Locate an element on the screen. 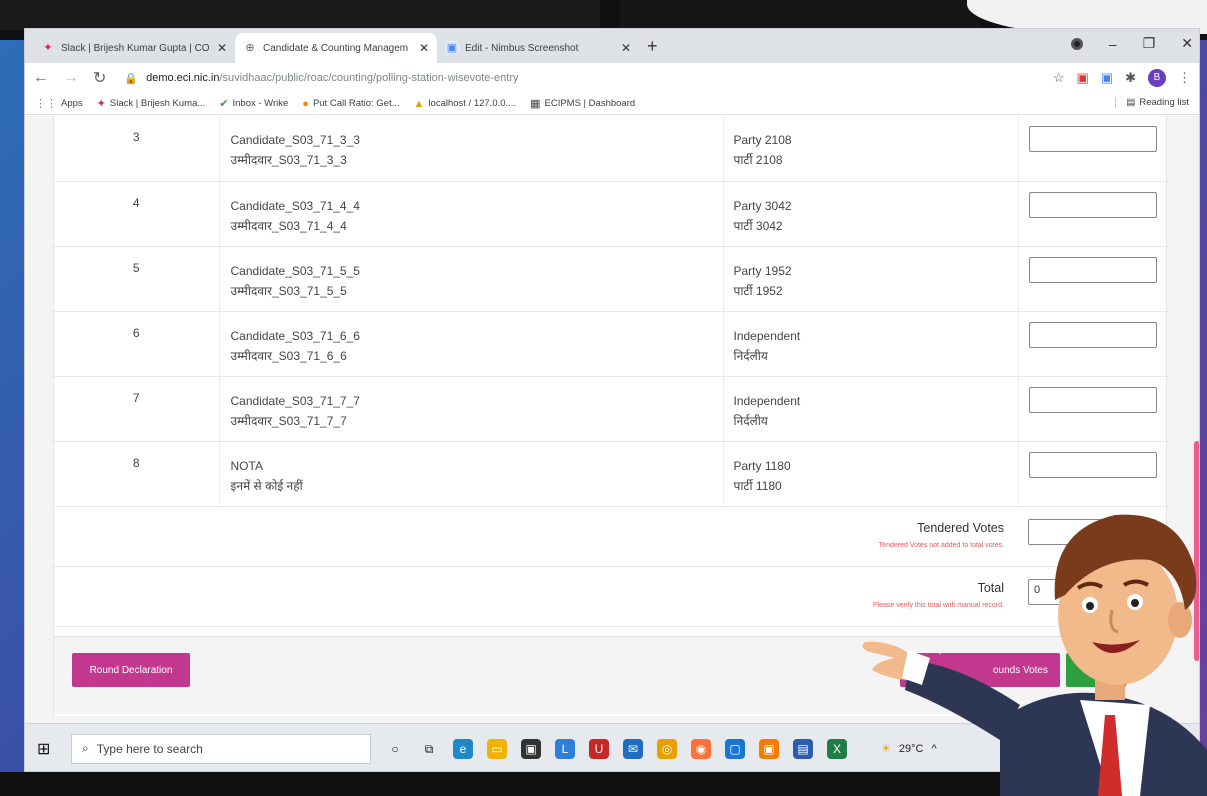 The image size is (1207, 796). reload-icon: ↻ is located at coordinates (99, 78).